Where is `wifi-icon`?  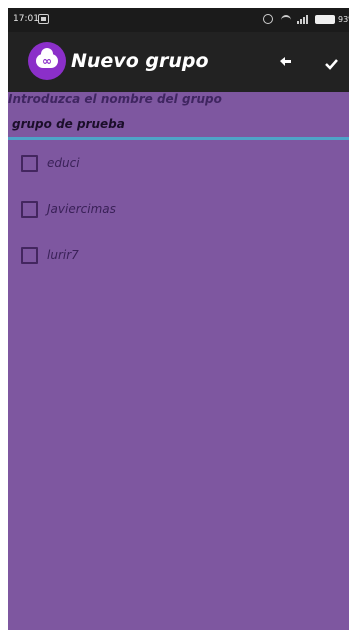 wifi-icon is located at coordinates (286, 19).